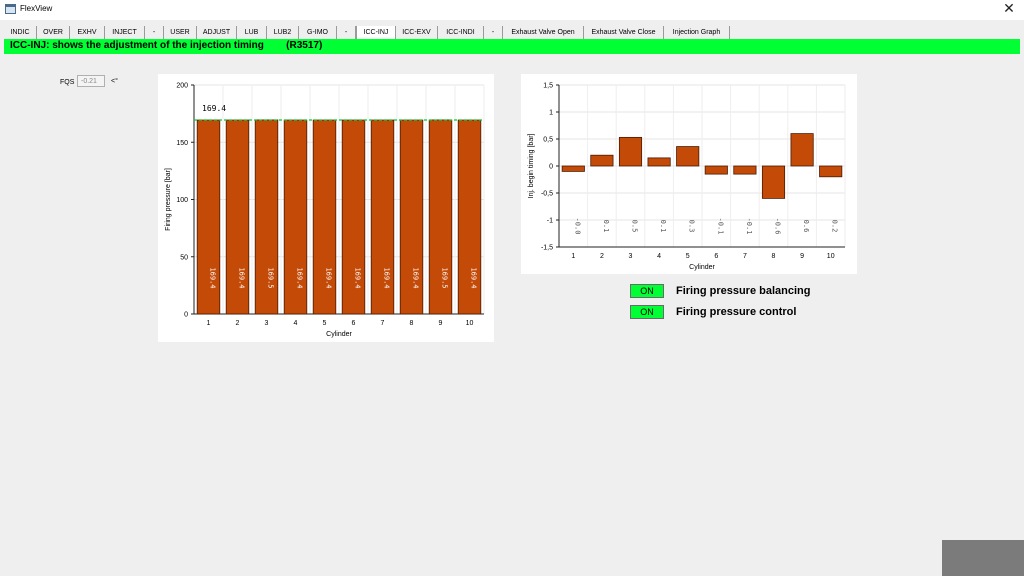 This screenshot has width=1024, height=576. I want to click on y-tick-label: -0,5, so click(547, 194).